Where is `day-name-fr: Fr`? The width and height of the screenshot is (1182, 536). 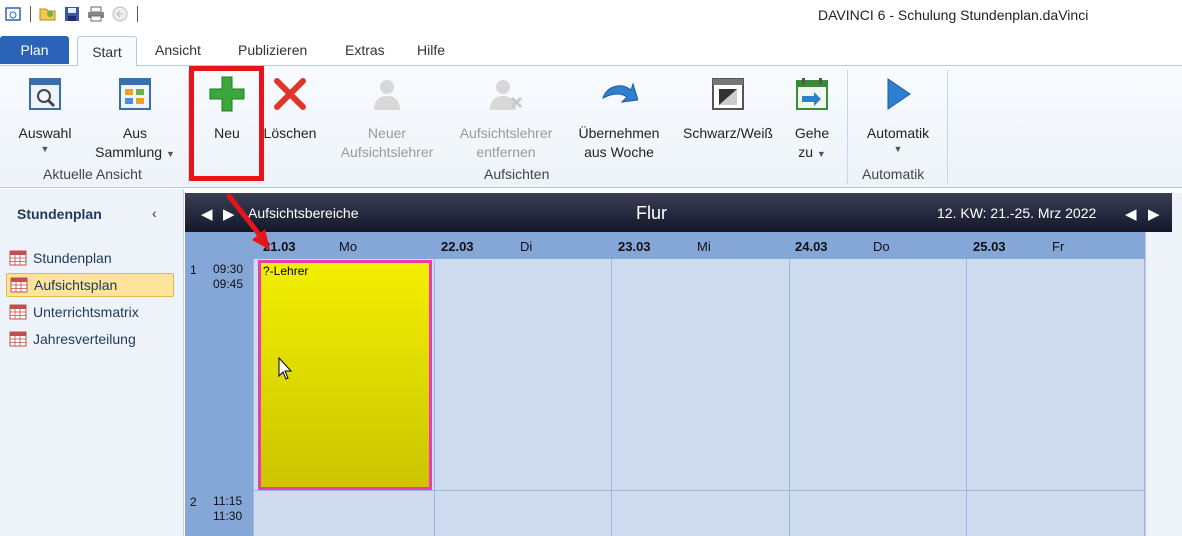 day-name-fr: Fr is located at coordinates (1058, 246).